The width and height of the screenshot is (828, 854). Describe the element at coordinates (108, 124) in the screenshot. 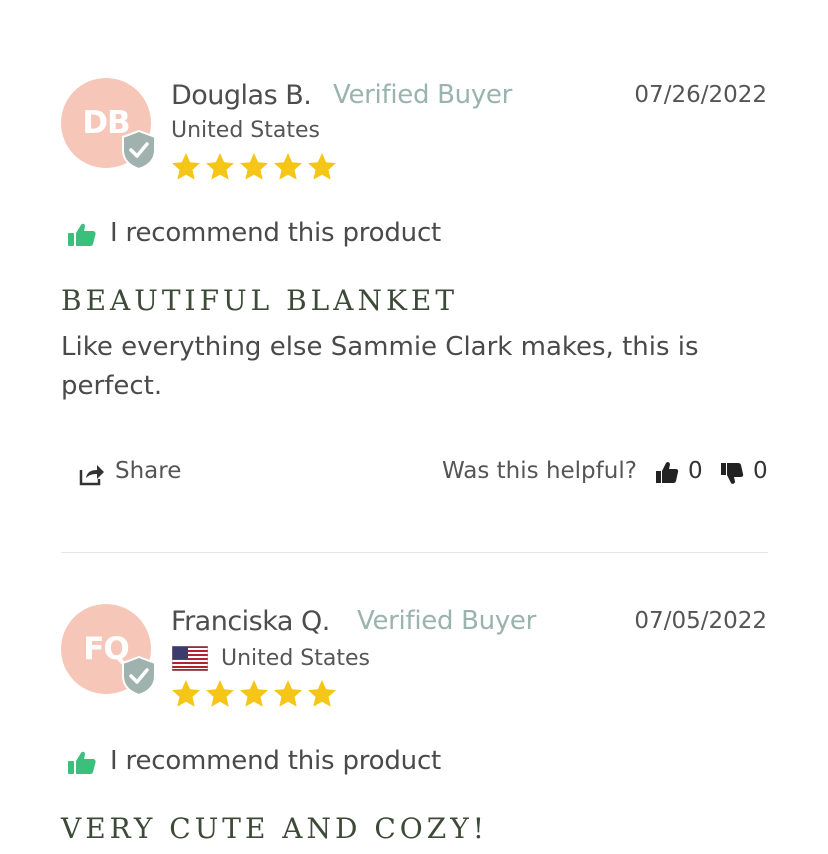

I see `avatar: DB` at that location.